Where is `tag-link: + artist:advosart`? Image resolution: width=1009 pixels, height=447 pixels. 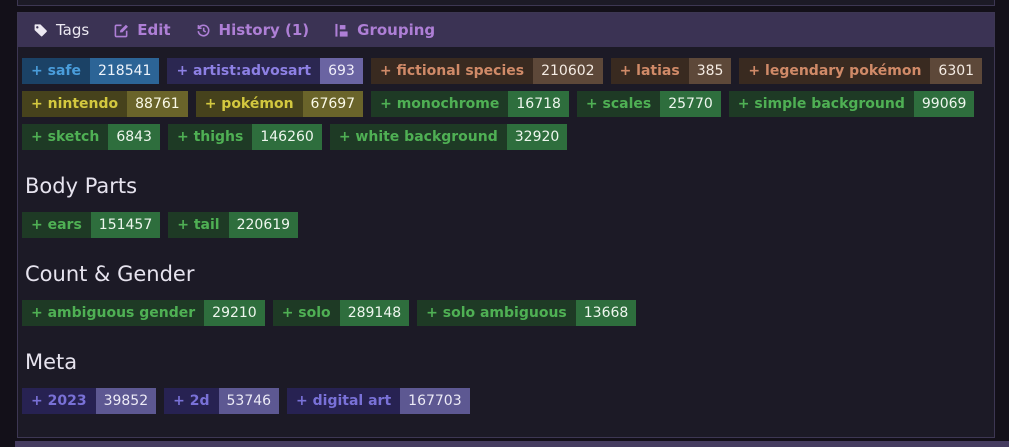
tag-link: + artist:advosart is located at coordinates (243, 71).